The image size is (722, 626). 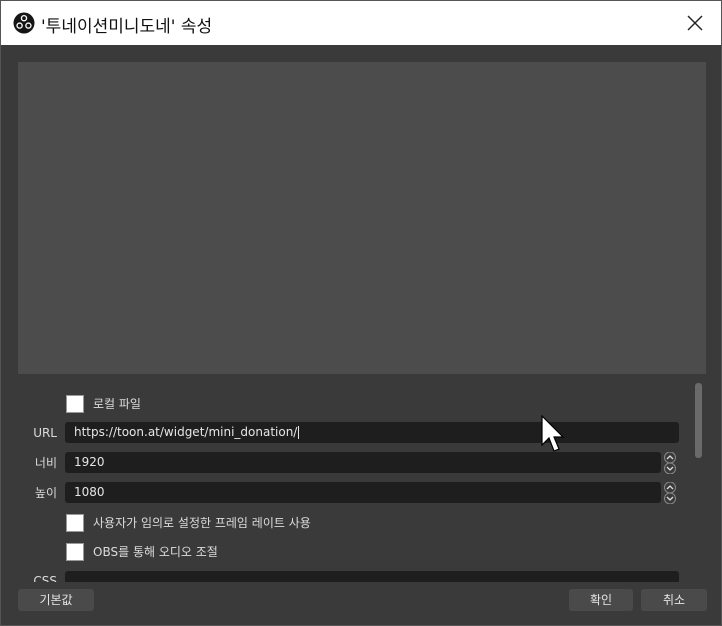 I want to click on close-icon, so click(x=695, y=23).